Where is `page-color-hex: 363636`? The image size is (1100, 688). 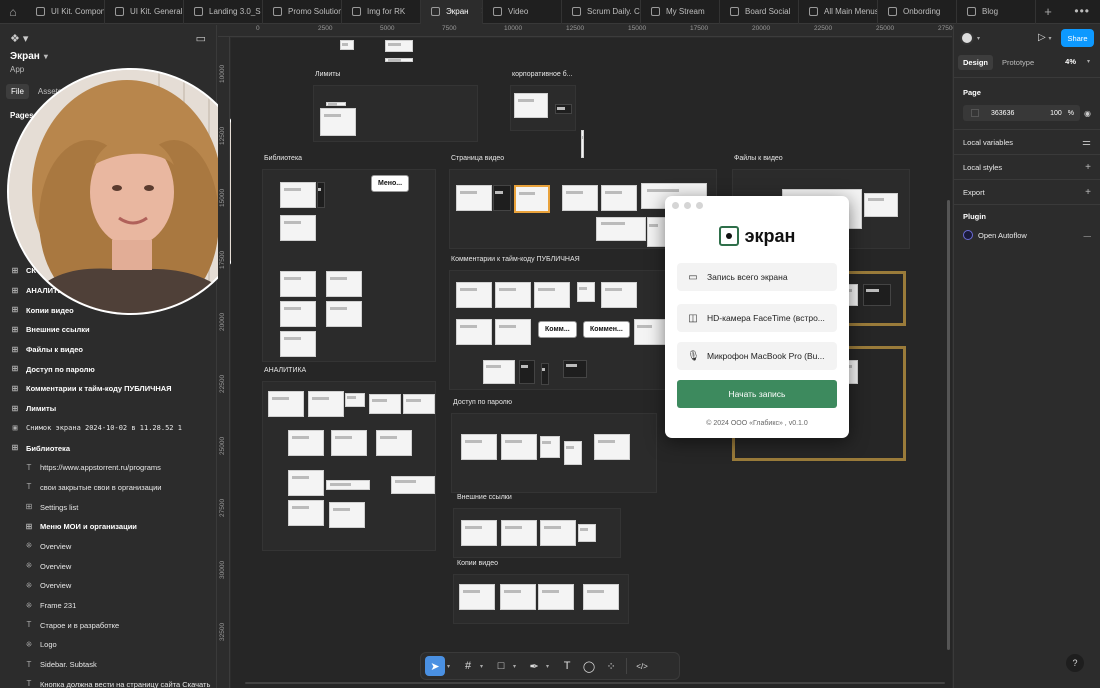
page-color-hex: 363636 is located at coordinates (1014, 113).